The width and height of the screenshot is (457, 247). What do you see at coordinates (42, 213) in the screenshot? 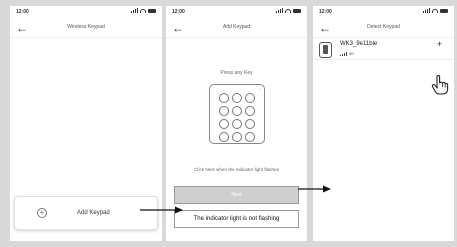
I see `plus-circle-icon: +` at bounding box center [42, 213].